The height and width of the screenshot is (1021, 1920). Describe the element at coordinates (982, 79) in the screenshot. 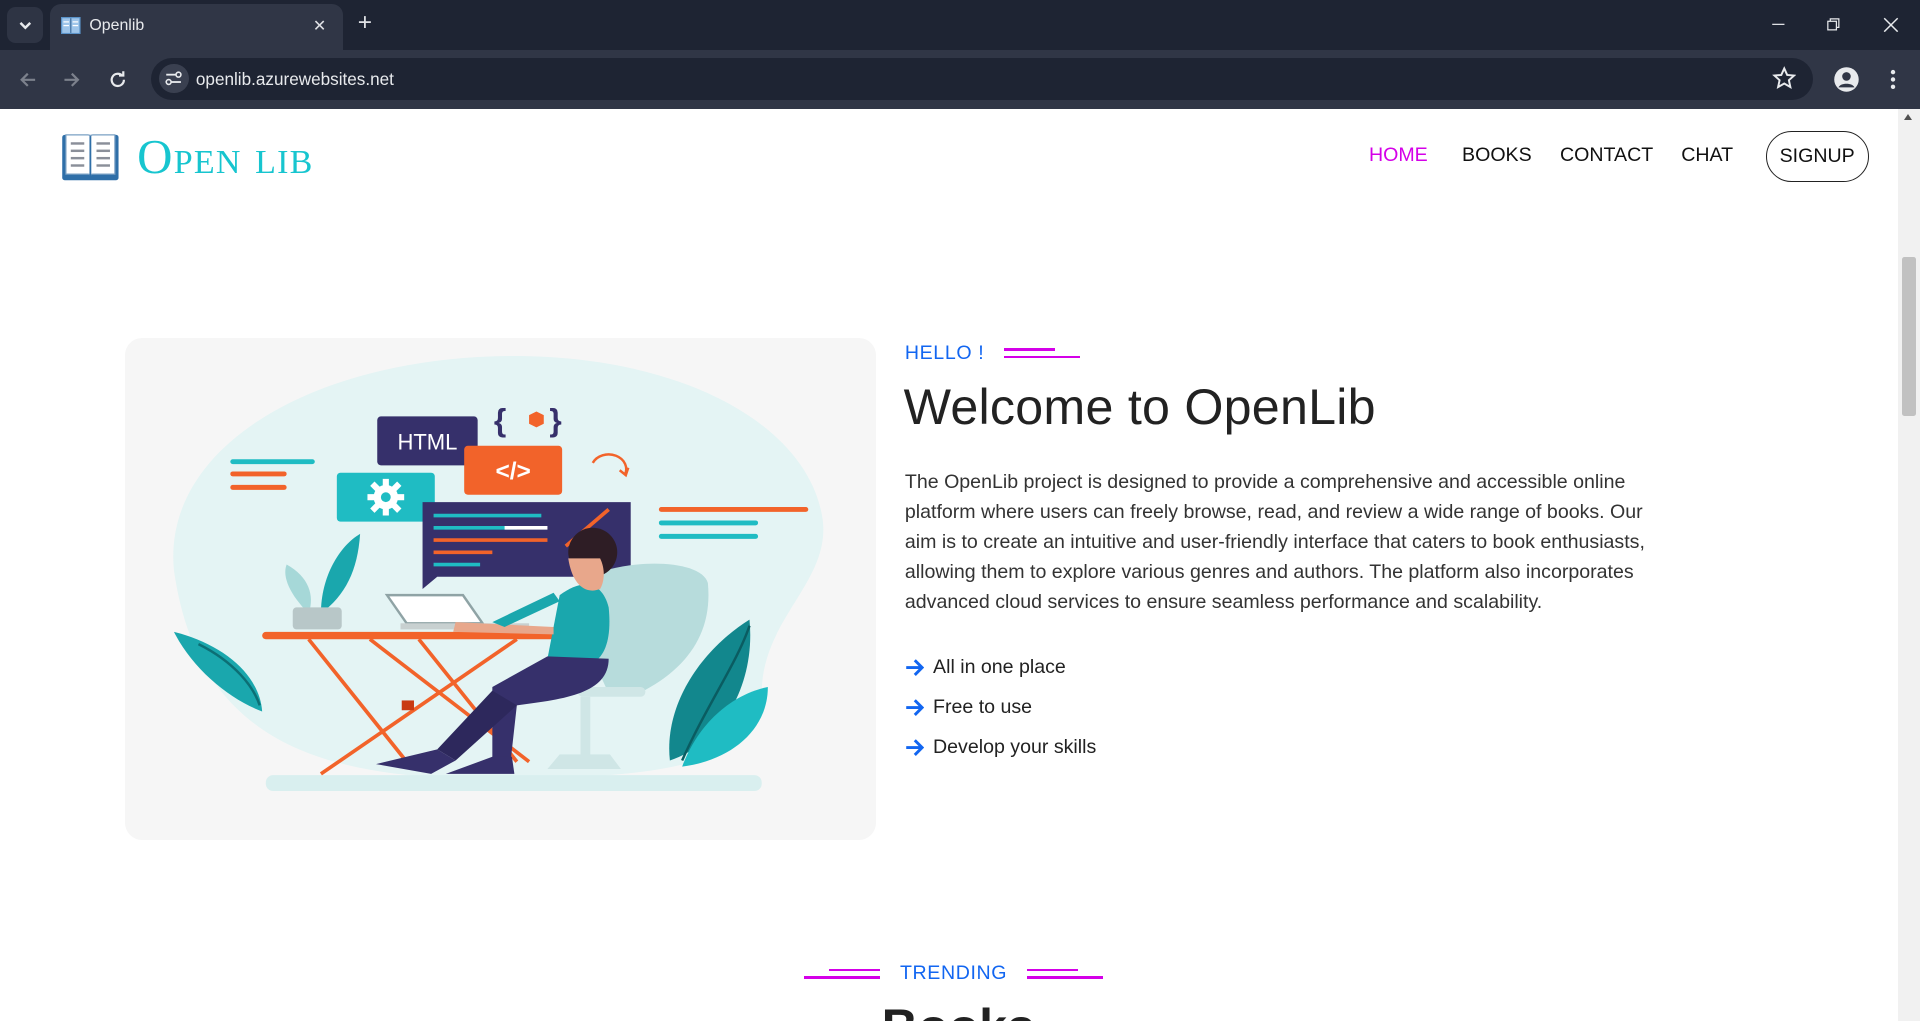

I see `address-bar: openlib.azurewebsites.net` at that location.